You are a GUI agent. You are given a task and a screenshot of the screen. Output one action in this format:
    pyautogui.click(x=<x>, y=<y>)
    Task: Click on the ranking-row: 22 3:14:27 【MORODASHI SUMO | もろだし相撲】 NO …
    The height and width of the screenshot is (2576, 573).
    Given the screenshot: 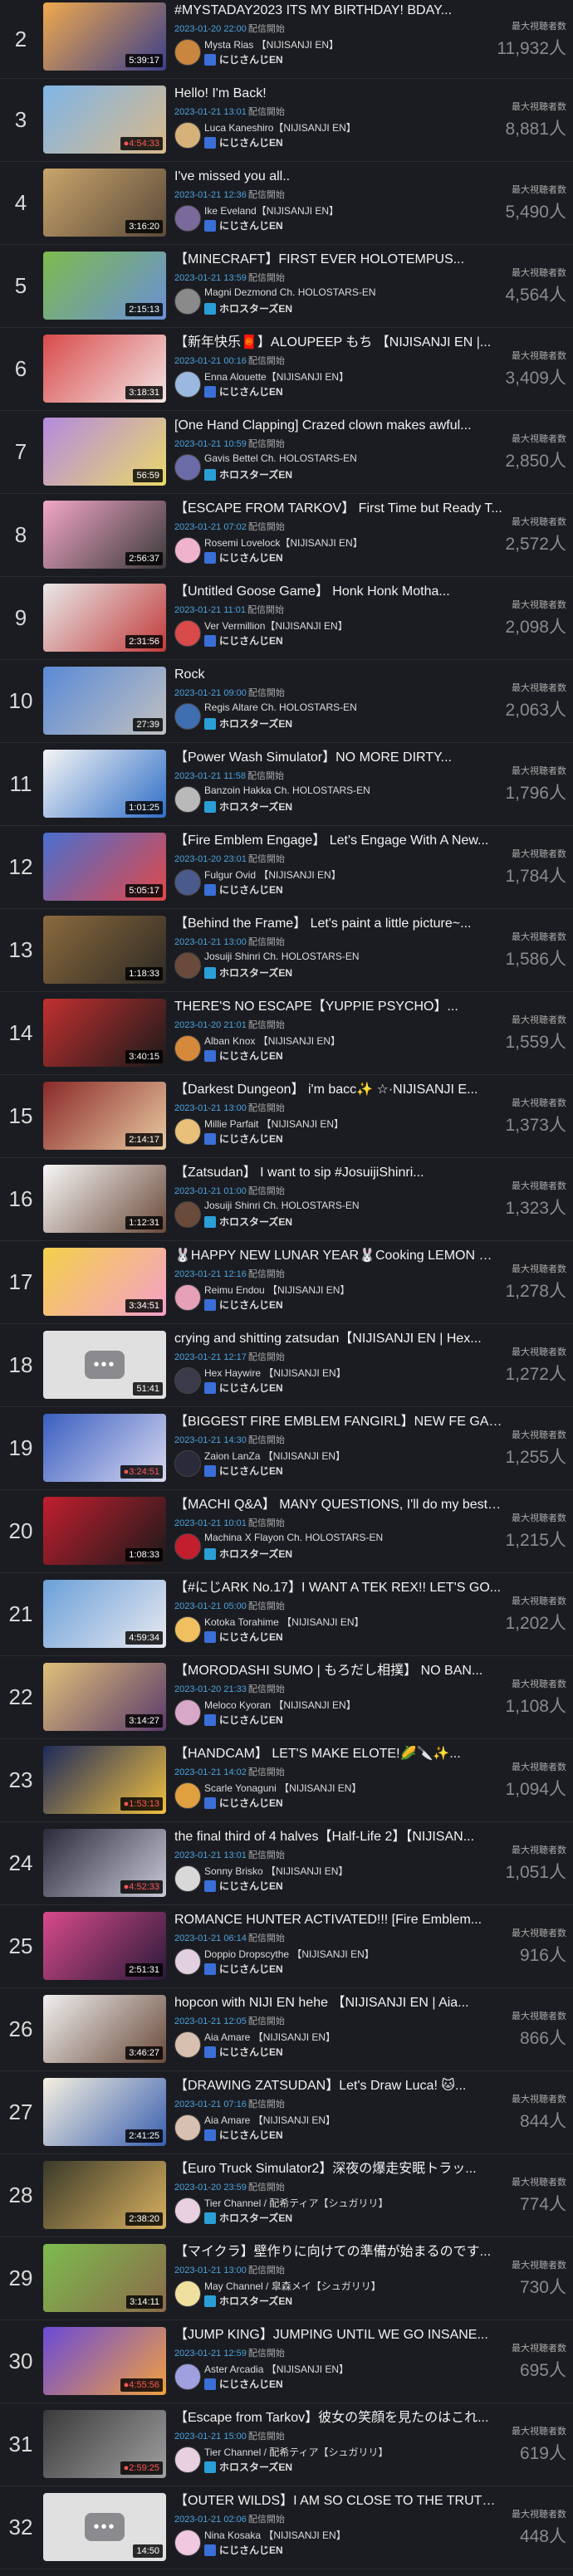 What is the action you would take?
    pyautogui.click(x=286, y=1697)
    